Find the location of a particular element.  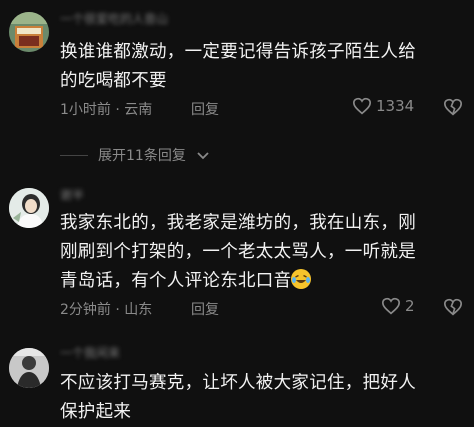

laughing-crying-emoji-icon is located at coordinates (301, 279).